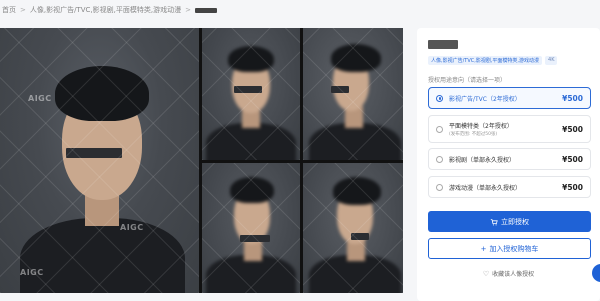 This screenshot has height=301, width=600. What do you see at coordinates (551, 60) in the screenshot?
I see `resolution-tag: 4K` at bounding box center [551, 60].